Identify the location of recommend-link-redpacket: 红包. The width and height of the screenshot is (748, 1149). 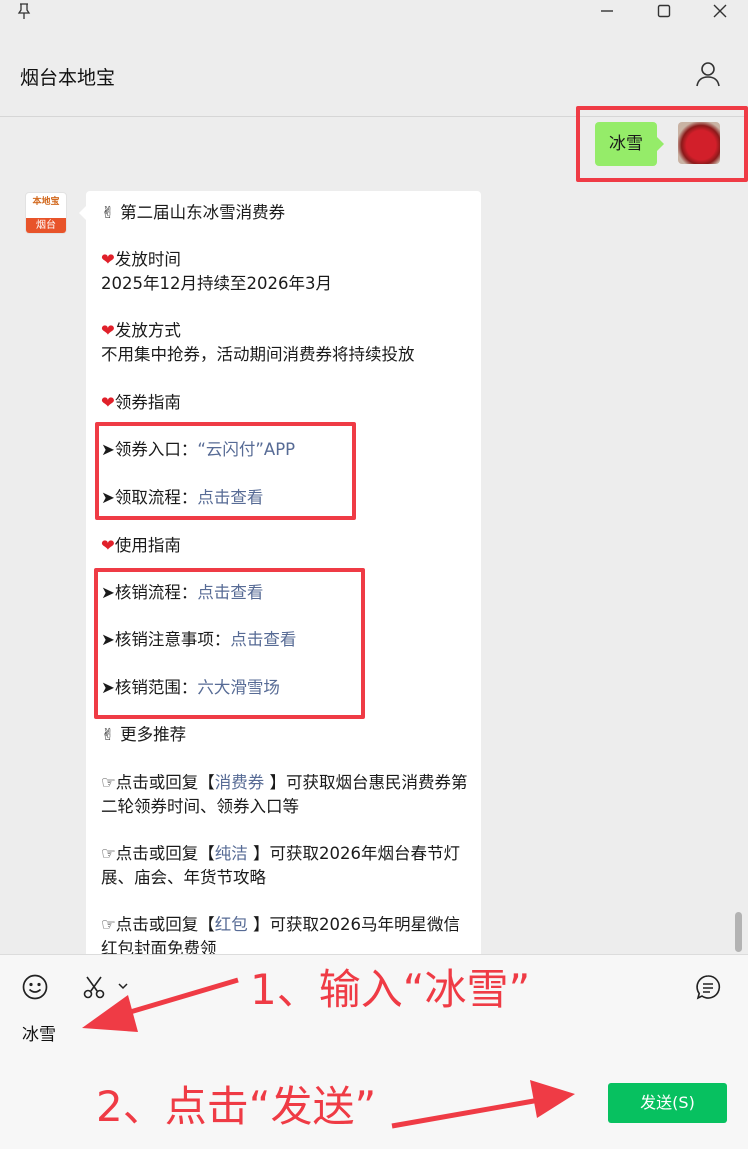
(231, 924).